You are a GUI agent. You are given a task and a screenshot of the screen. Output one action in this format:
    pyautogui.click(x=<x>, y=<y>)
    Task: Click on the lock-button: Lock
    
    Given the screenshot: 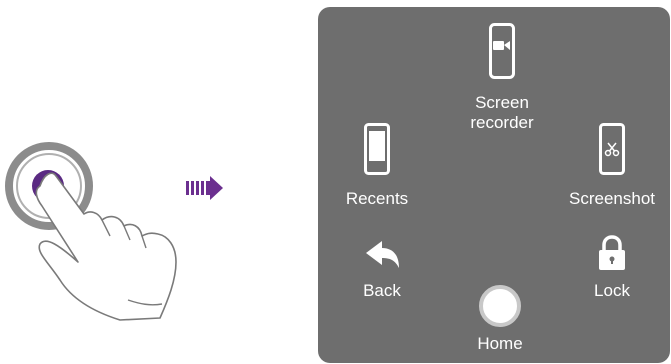 What is the action you would take?
    pyautogui.click(x=612, y=268)
    